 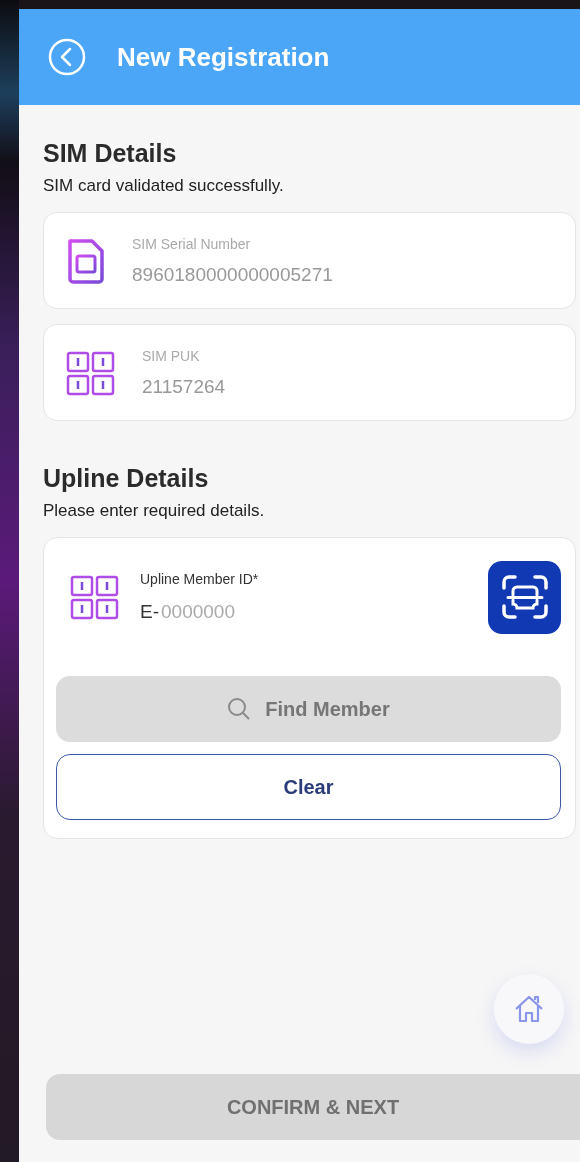 I want to click on search-icon, so click(x=239, y=709).